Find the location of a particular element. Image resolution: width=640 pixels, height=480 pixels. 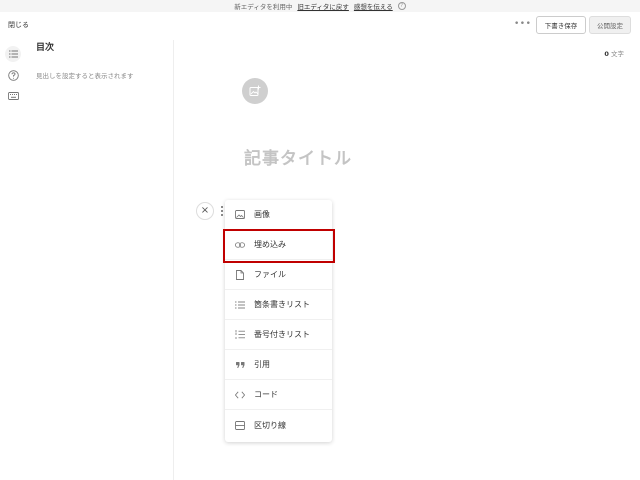

character-count: 0 文字 is located at coordinates (614, 53).